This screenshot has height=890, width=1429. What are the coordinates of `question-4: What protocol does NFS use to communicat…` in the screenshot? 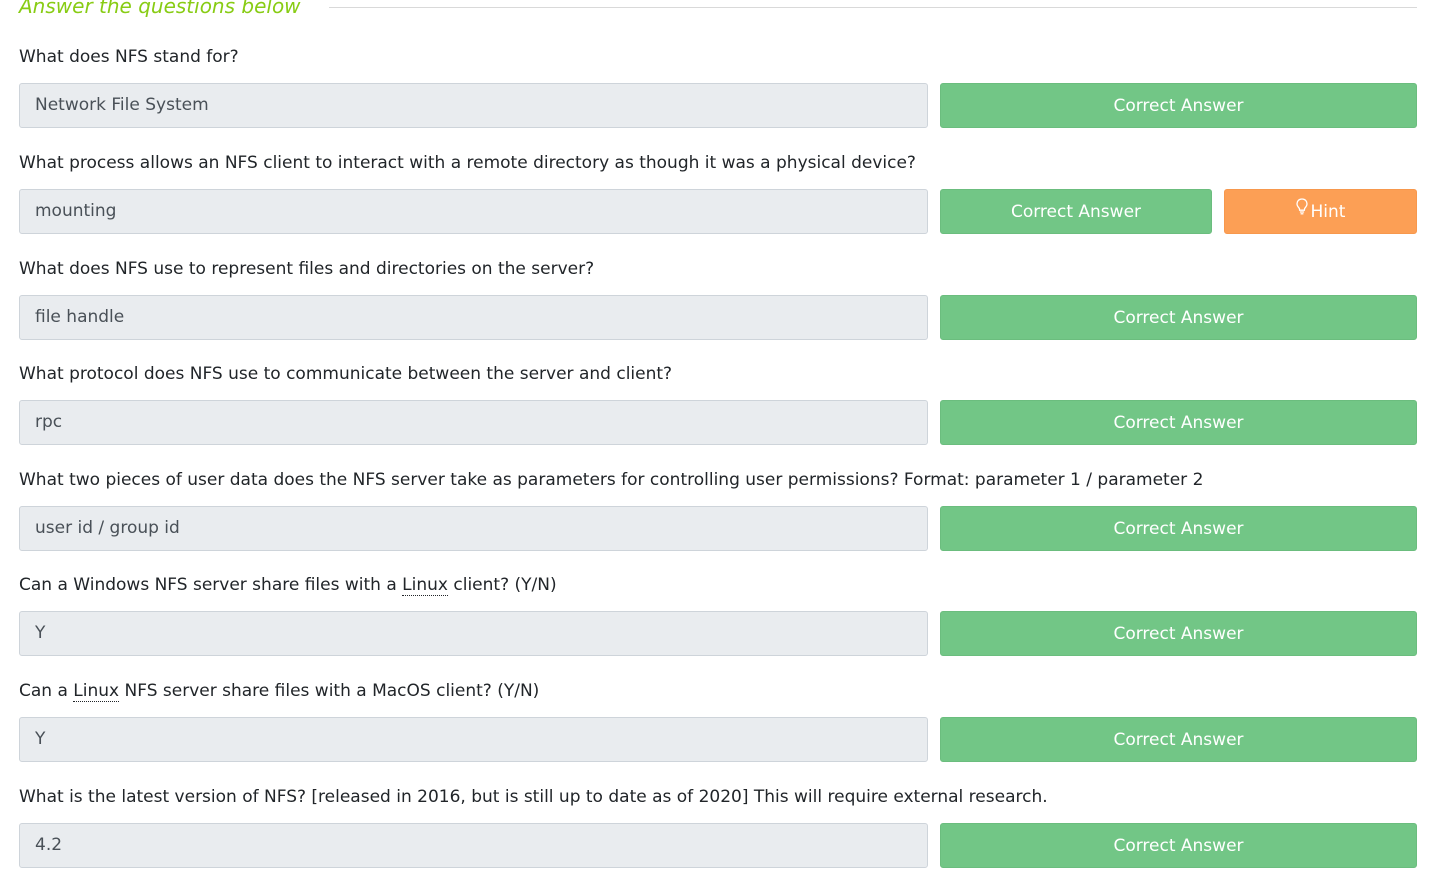 It's located at (718, 414).